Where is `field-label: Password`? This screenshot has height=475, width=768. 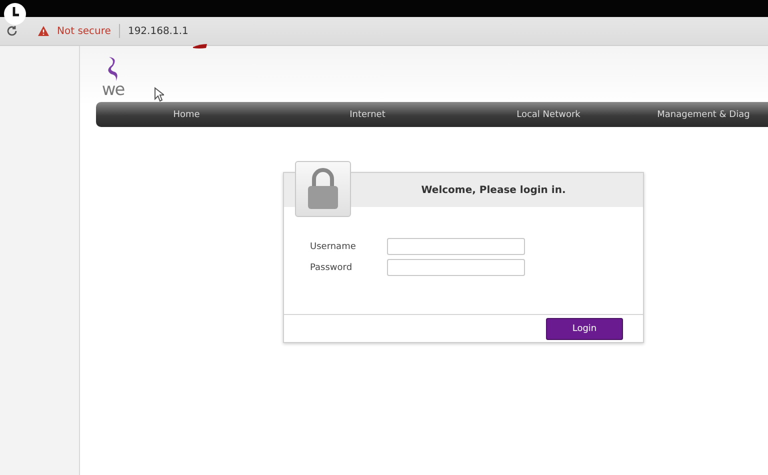
field-label: Password is located at coordinates (332, 267).